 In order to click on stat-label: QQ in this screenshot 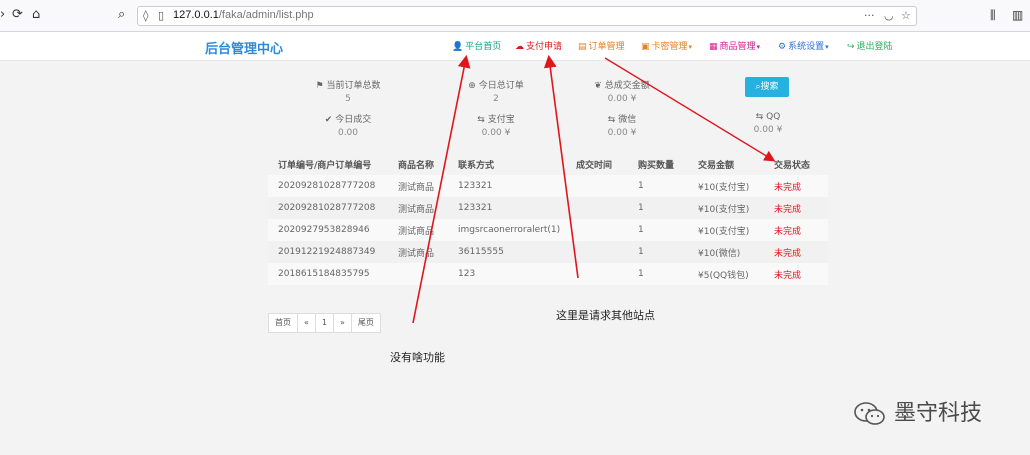, I will do `click(773, 117)`.